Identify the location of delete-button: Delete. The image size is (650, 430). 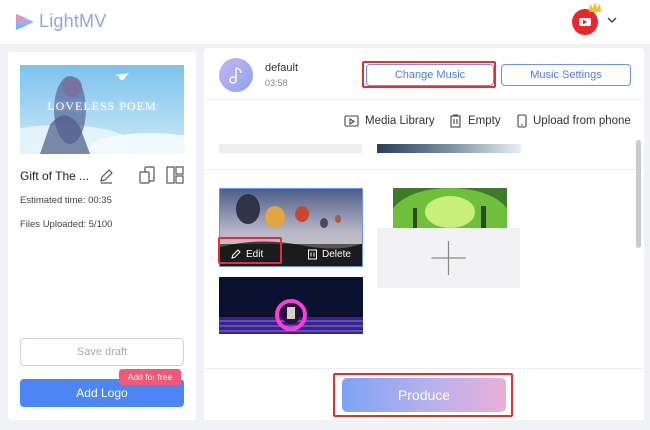
(329, 254).